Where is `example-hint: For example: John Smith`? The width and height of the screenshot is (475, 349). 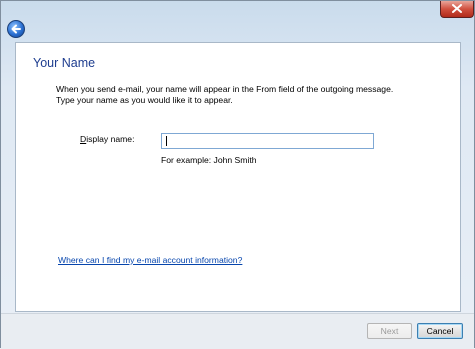 example-hint: For example: John Smith is located at coordinates (209, 160).